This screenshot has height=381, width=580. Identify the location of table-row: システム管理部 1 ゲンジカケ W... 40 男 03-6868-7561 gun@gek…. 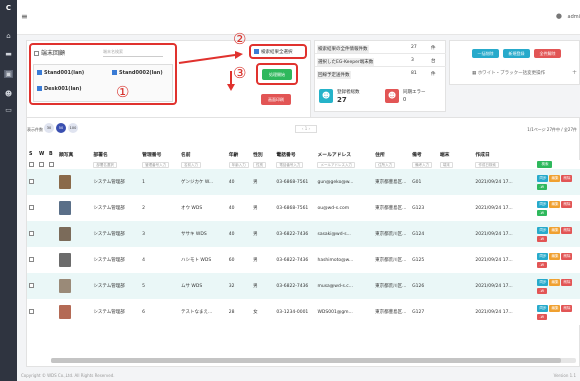
(303, 182).